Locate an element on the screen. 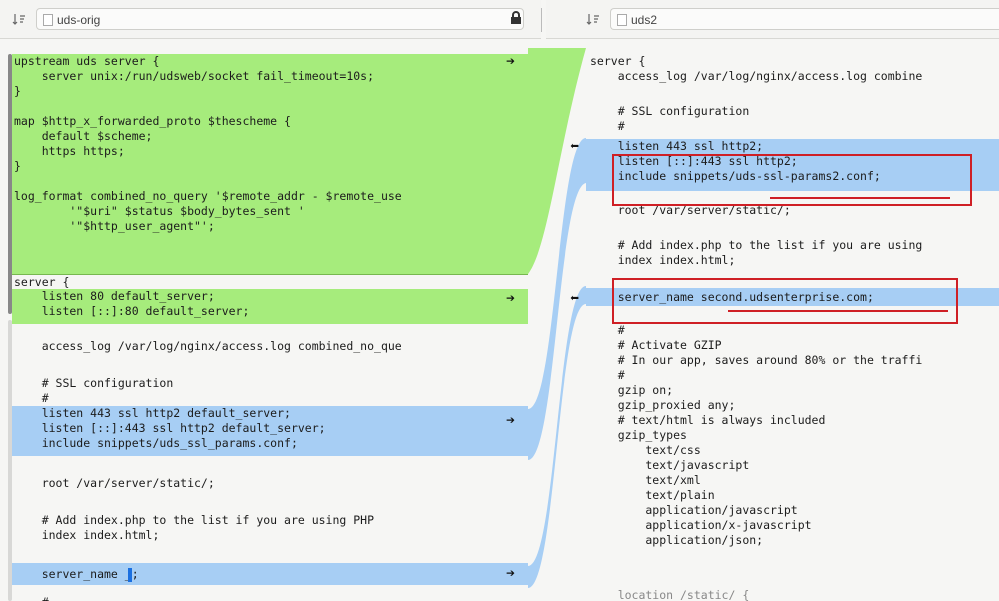  right-filename: uds2 is located at coordinates (644, 20).